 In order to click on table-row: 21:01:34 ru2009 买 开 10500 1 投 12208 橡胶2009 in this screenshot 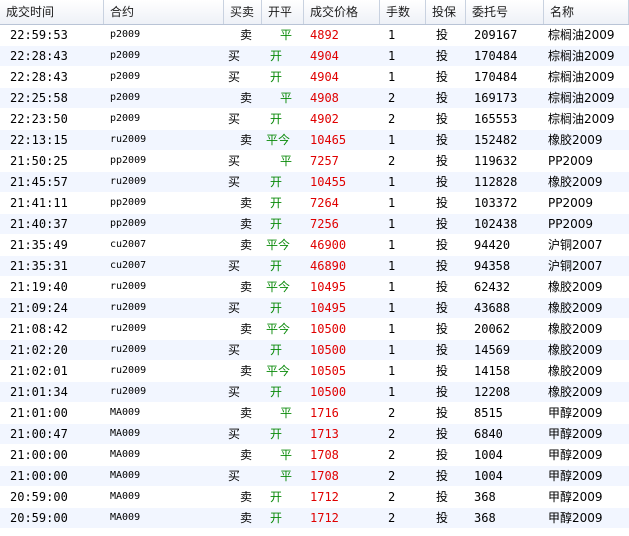, I will do `click(314, 392)`.